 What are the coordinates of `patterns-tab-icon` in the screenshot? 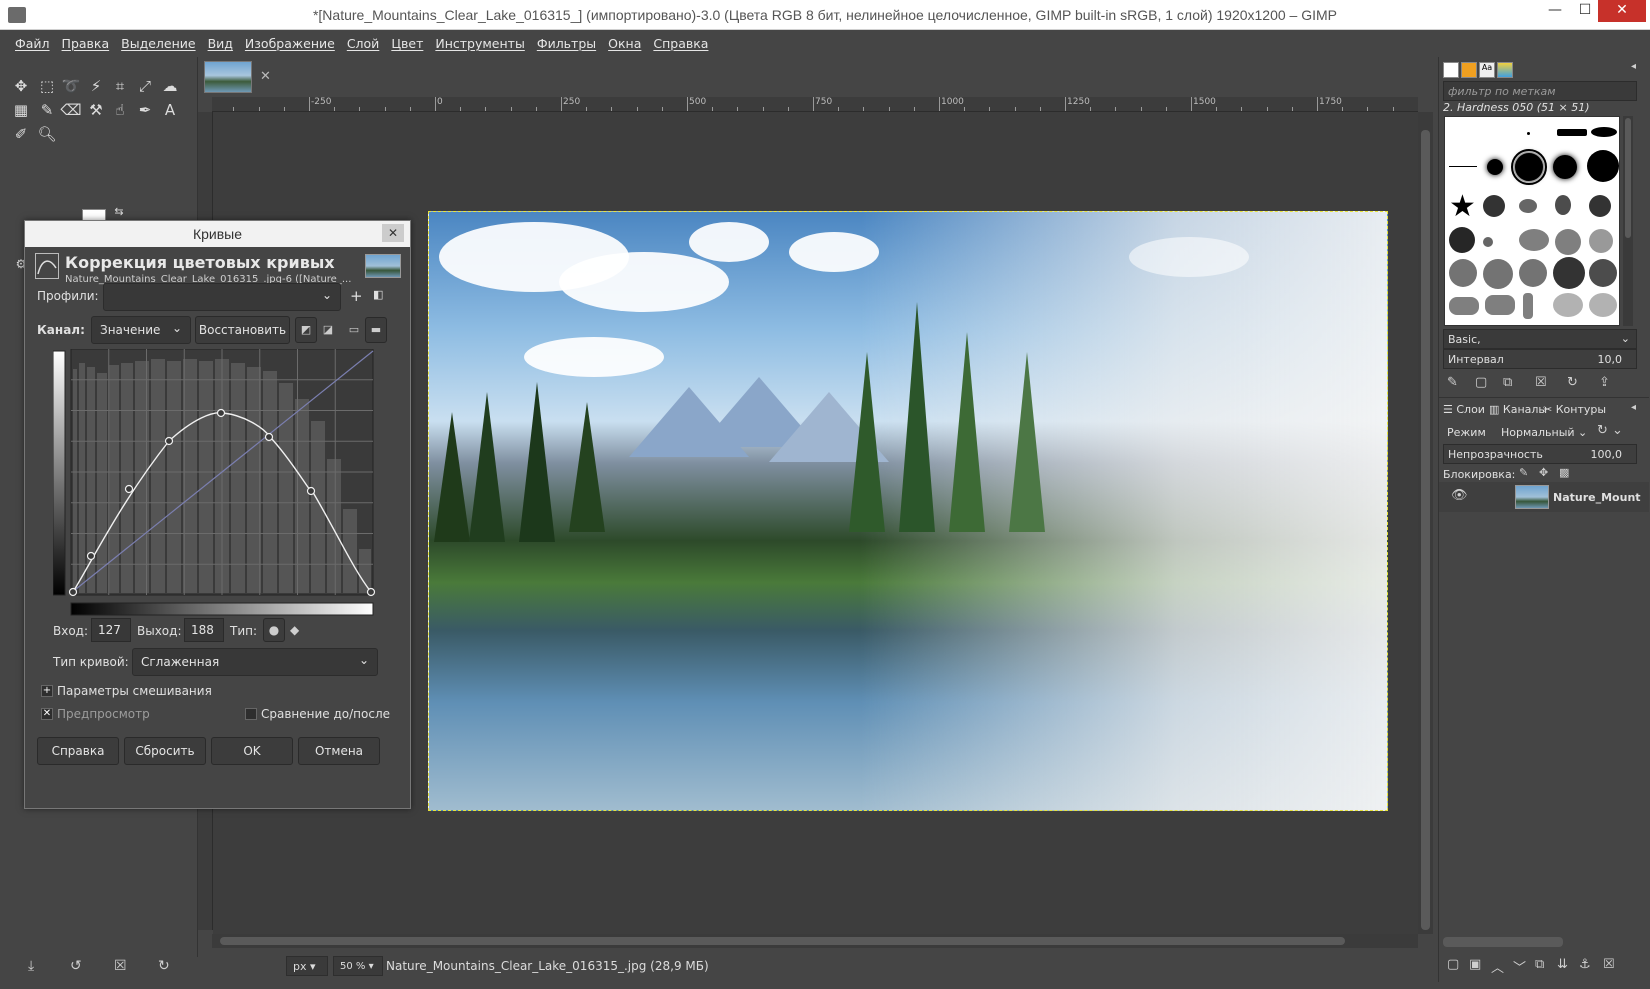 It's located at (1469, 70).